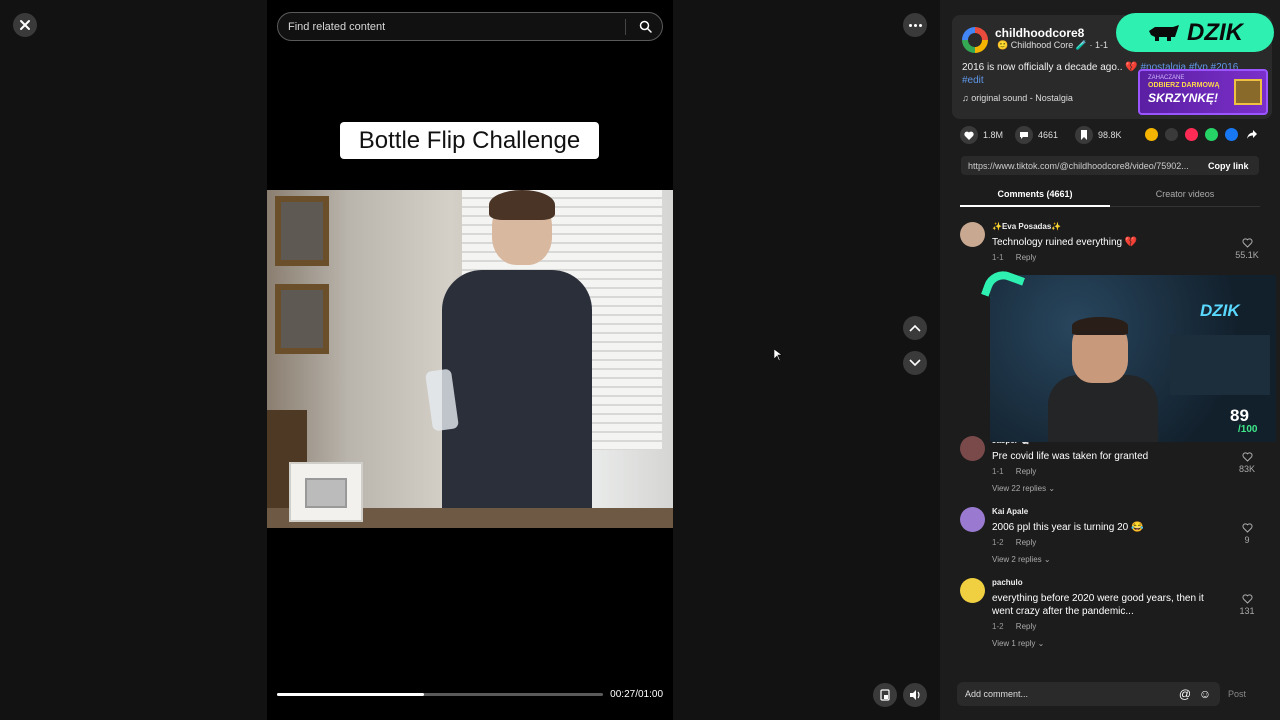 The width and height of the screenshot is (1280, 720). Describe the element at coordinates (1084, 135) in the screenshot. I see `bookmark-icon` at that location.